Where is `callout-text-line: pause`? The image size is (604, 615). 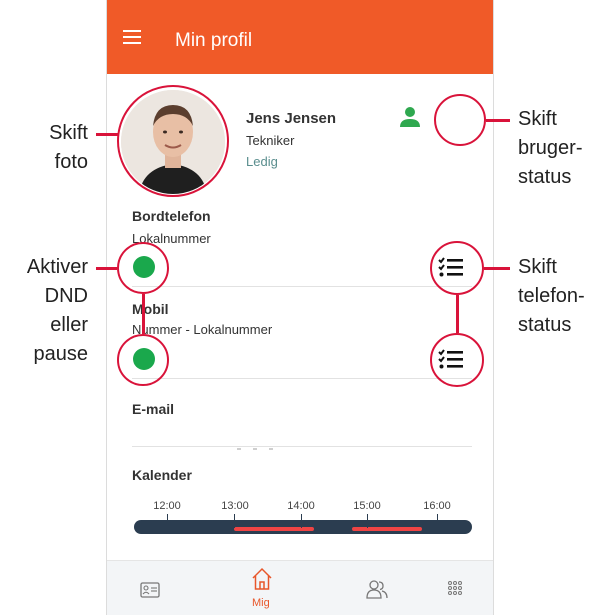
callout-text-line: pause is located at coordinates (61, 354).